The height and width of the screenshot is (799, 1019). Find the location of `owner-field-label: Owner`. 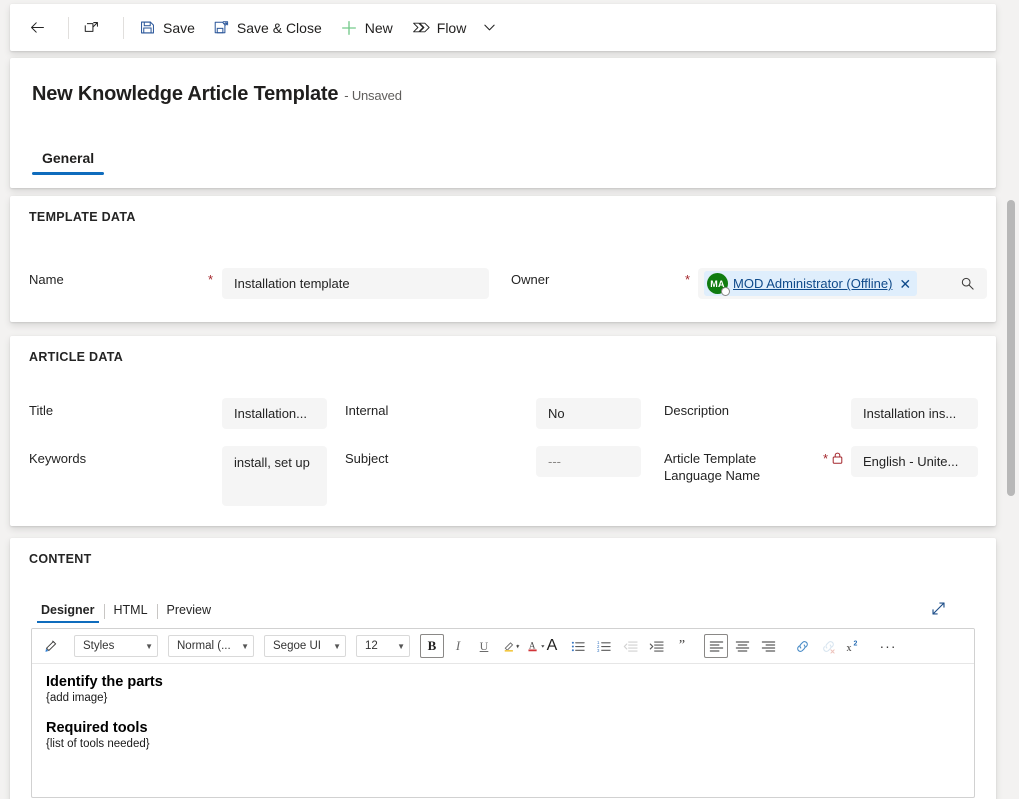

owner-field-label: Owner is located at coordinates (530, 279).